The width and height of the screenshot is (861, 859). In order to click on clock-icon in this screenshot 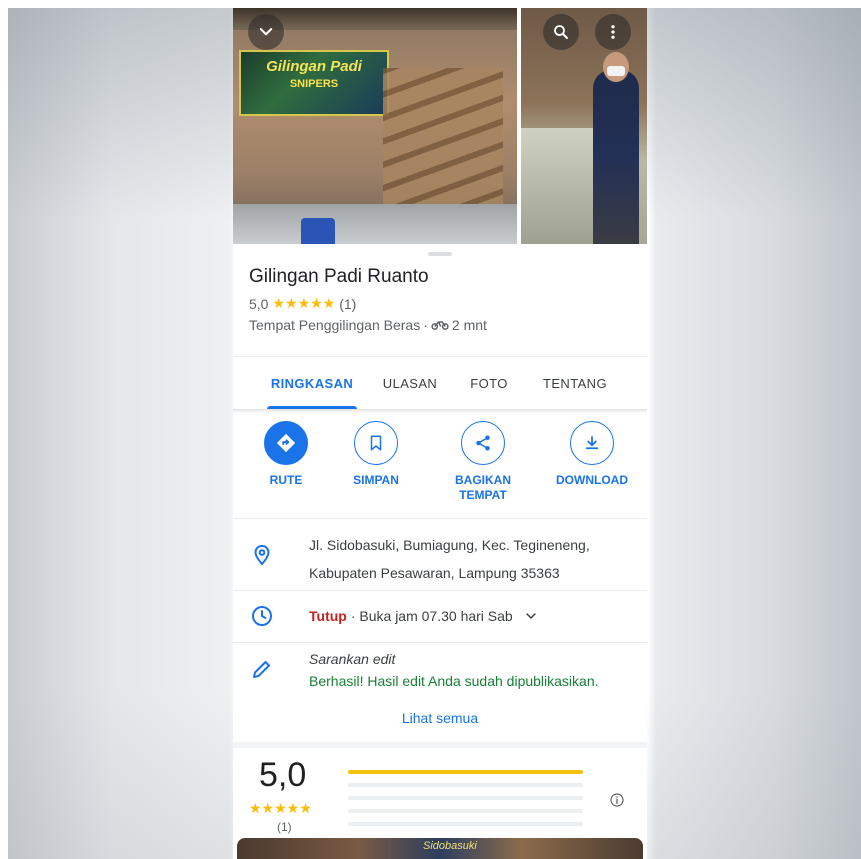, I will do `click(262, 616)`.